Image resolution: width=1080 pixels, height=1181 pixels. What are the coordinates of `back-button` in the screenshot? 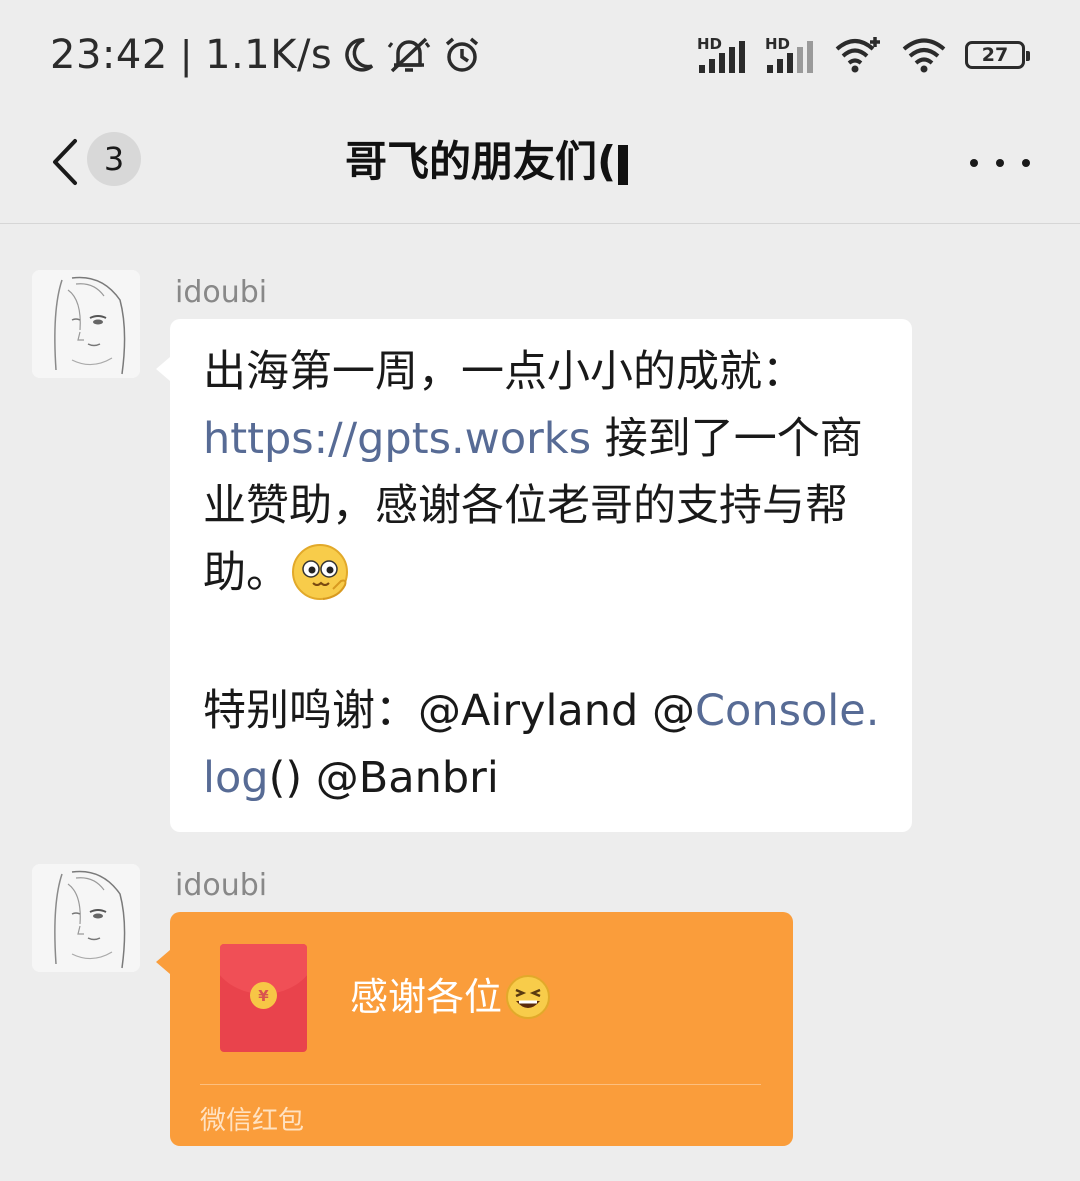 It's located at (64, 162).